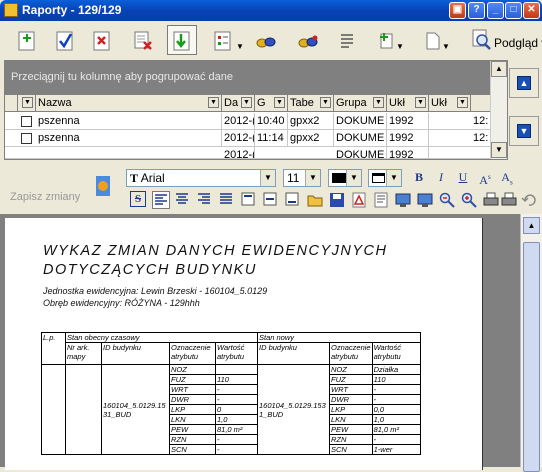 This screenshot has height=472, width=542. I want to click on cell-data: 2012-(, so click(238, 121).